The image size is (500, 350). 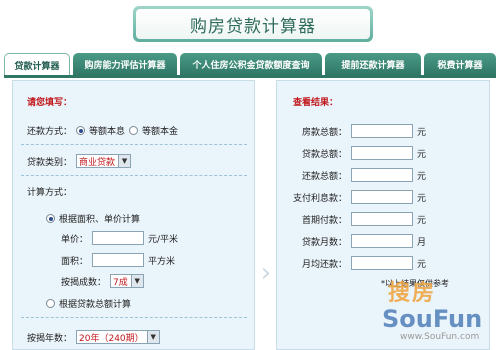 I want to click on total-house-price-output, so click(x=382, y=131).